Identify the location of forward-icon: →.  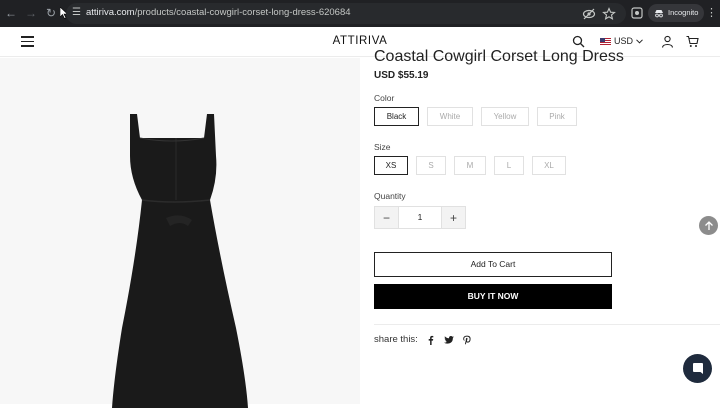
(31, 13).